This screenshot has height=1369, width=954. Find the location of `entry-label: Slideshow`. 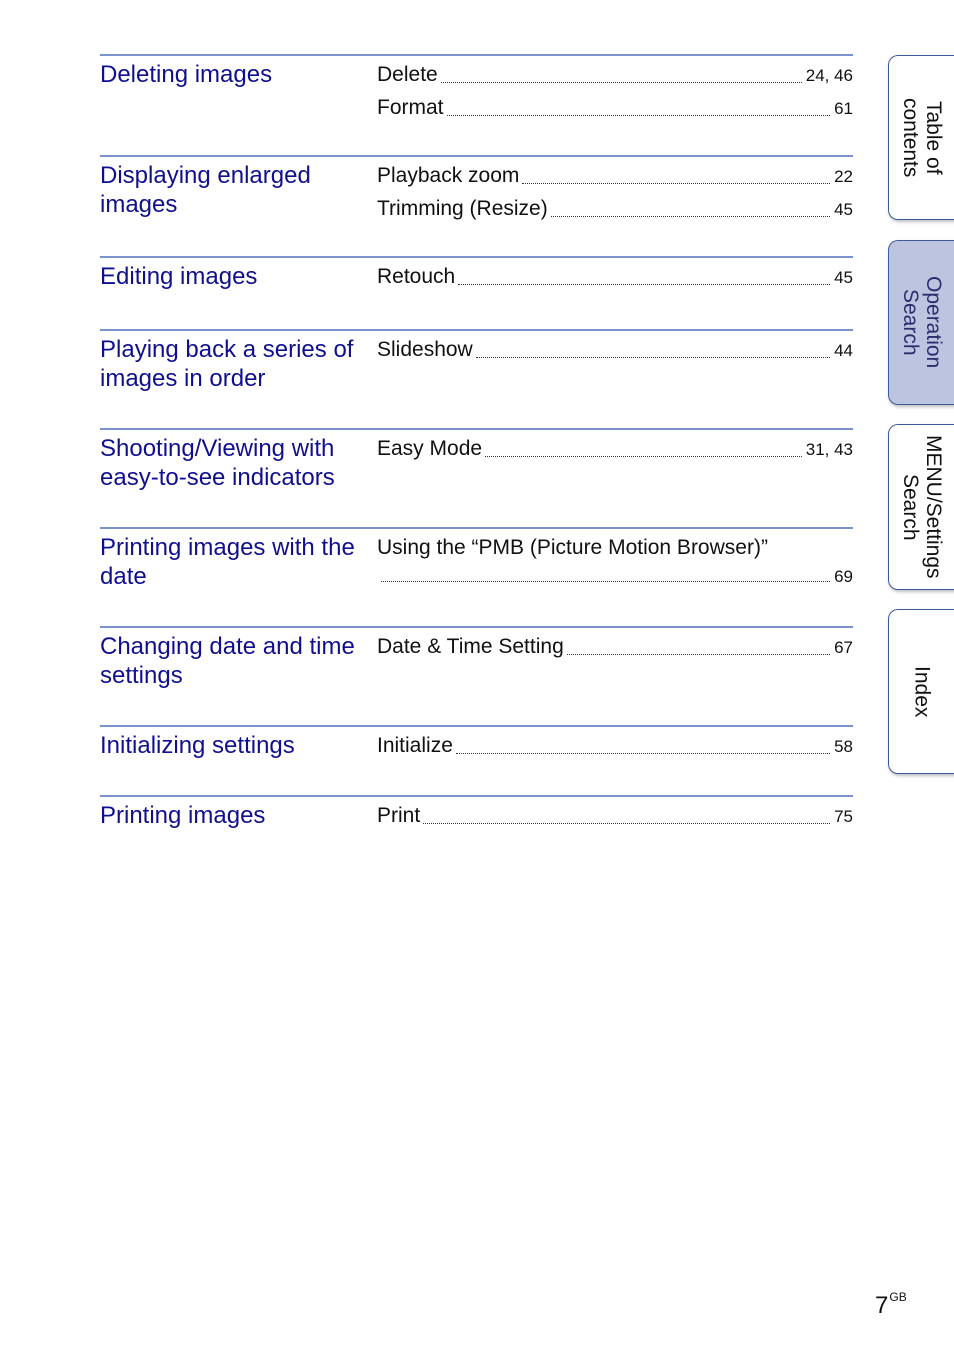

entry-label: Slideshow is located at coordinates (425, 349).